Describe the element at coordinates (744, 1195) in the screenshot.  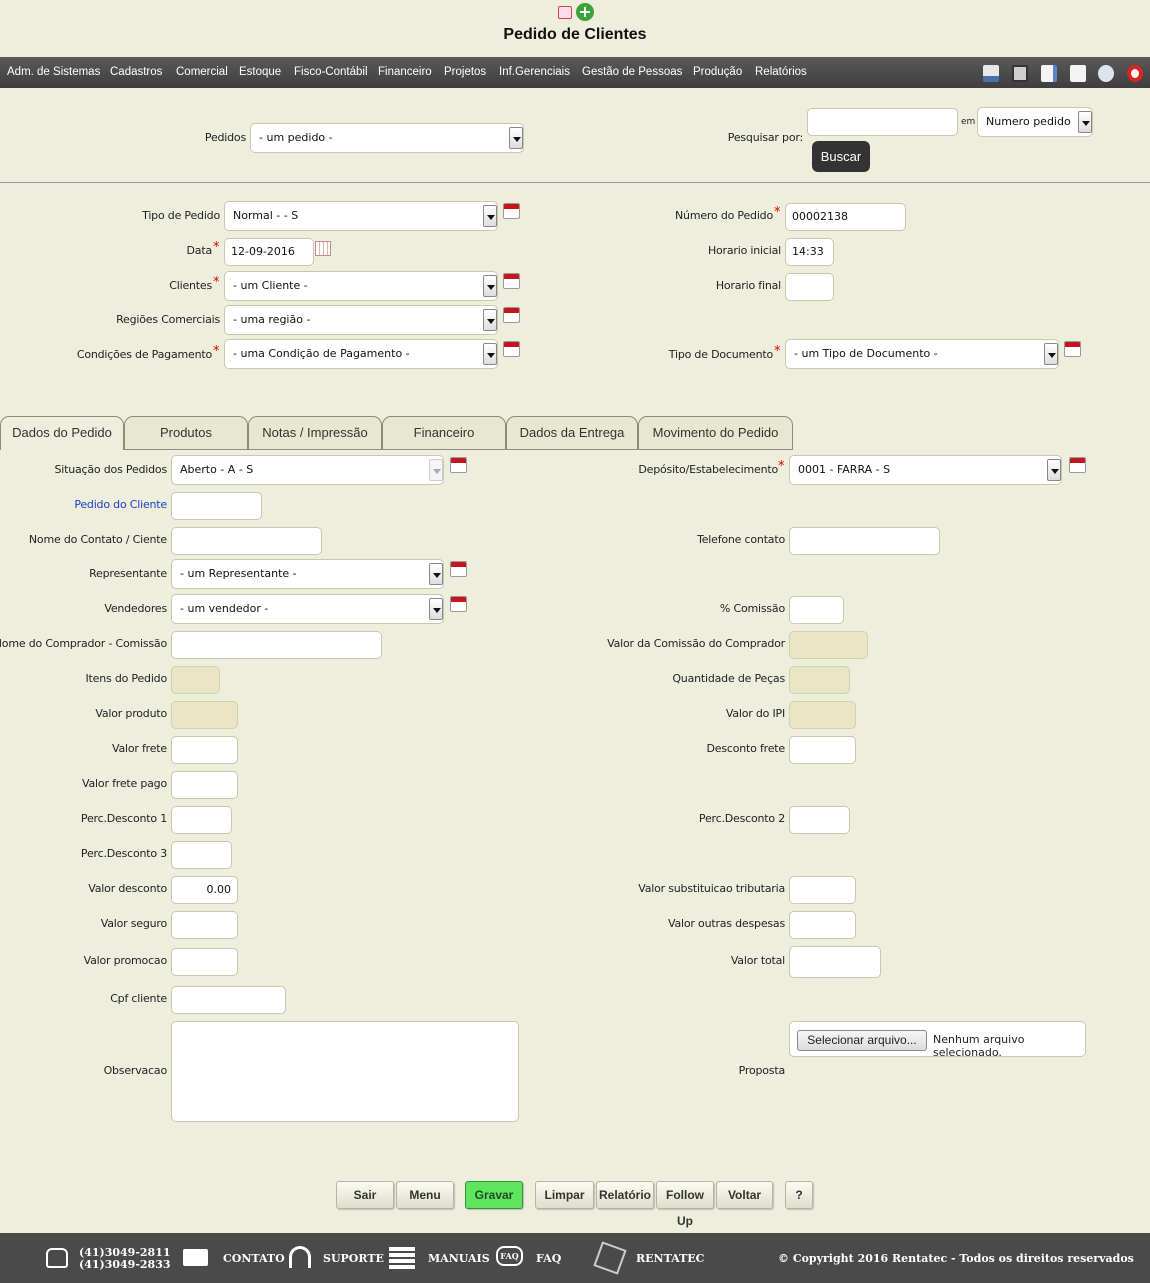
I see `voltar-button: Voltar` at that location.